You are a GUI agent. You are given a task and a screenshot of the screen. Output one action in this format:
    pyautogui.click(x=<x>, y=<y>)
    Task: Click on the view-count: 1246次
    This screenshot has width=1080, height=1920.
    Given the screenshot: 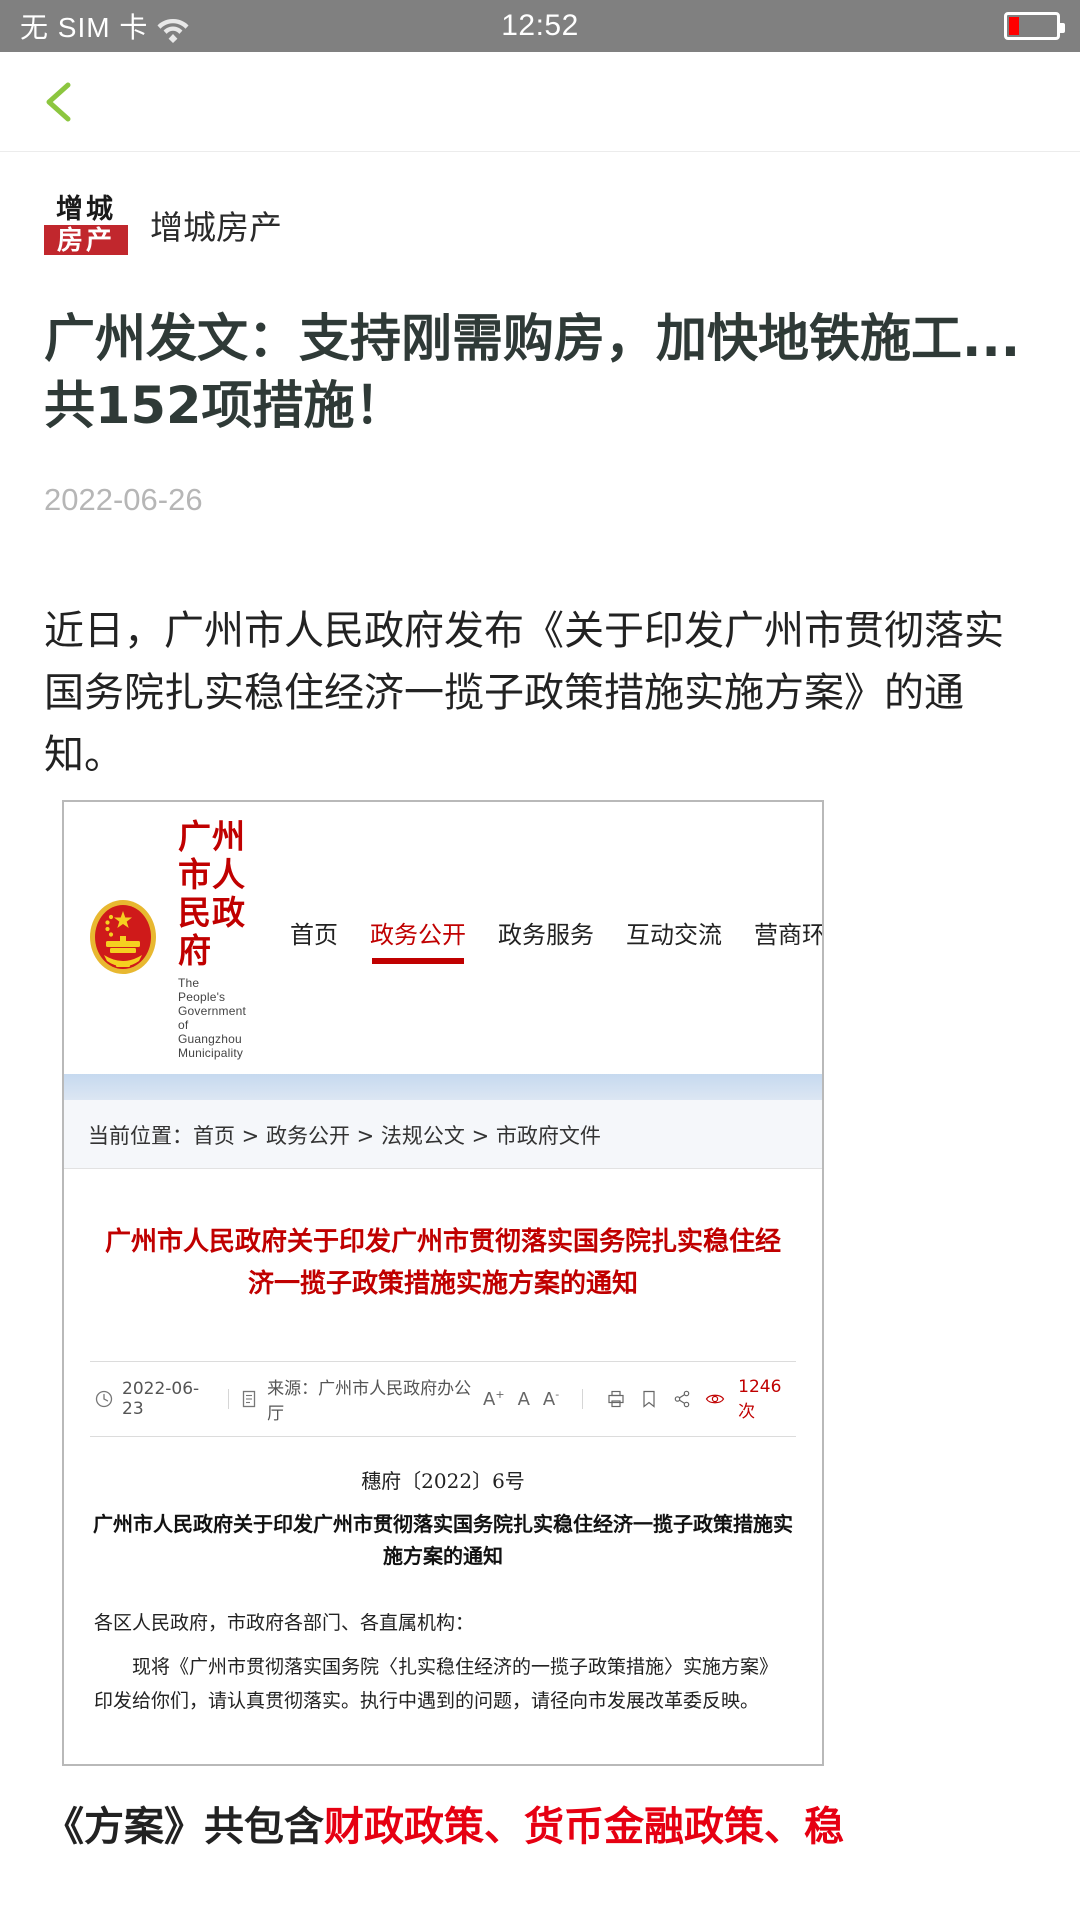 What is the action you would take?
    pyautogui.click(x=760, y=1399)
    